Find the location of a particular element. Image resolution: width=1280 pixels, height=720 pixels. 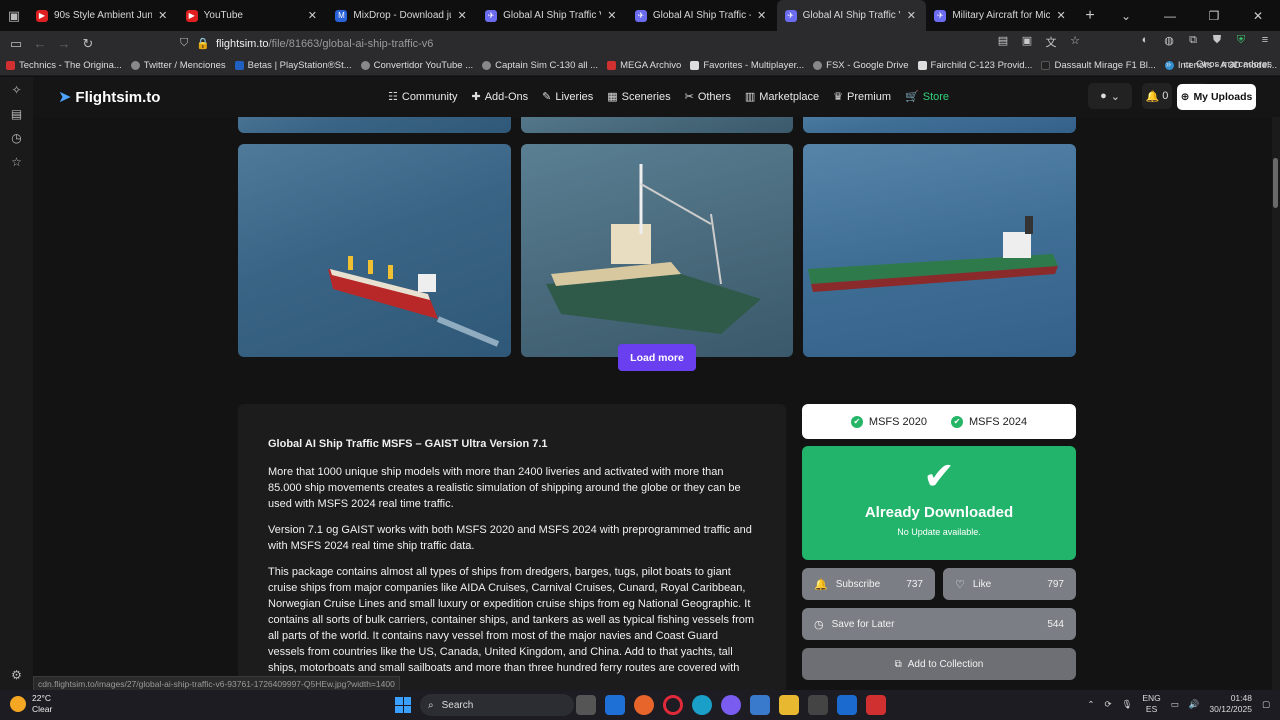

gear-icon: ⚙ is located at coordinates (16, 675).